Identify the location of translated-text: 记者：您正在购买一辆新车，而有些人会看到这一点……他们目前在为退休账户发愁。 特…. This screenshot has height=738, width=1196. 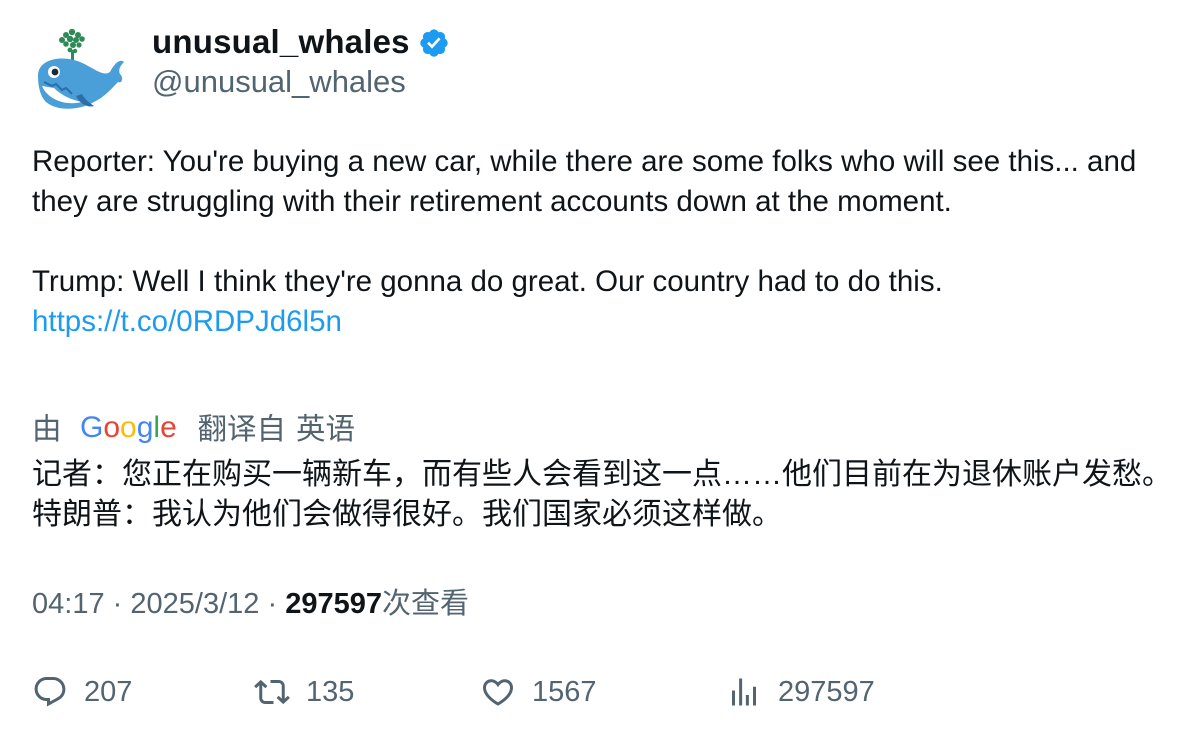
(602, 494).